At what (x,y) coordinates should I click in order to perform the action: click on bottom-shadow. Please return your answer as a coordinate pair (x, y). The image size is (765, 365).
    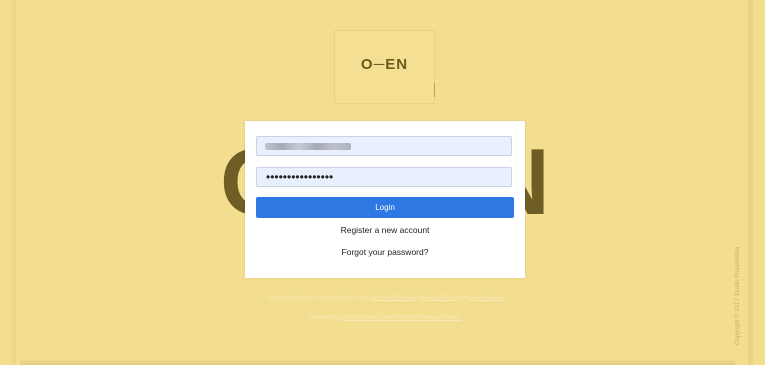
    Looking at the image, I should click on (377, 362).